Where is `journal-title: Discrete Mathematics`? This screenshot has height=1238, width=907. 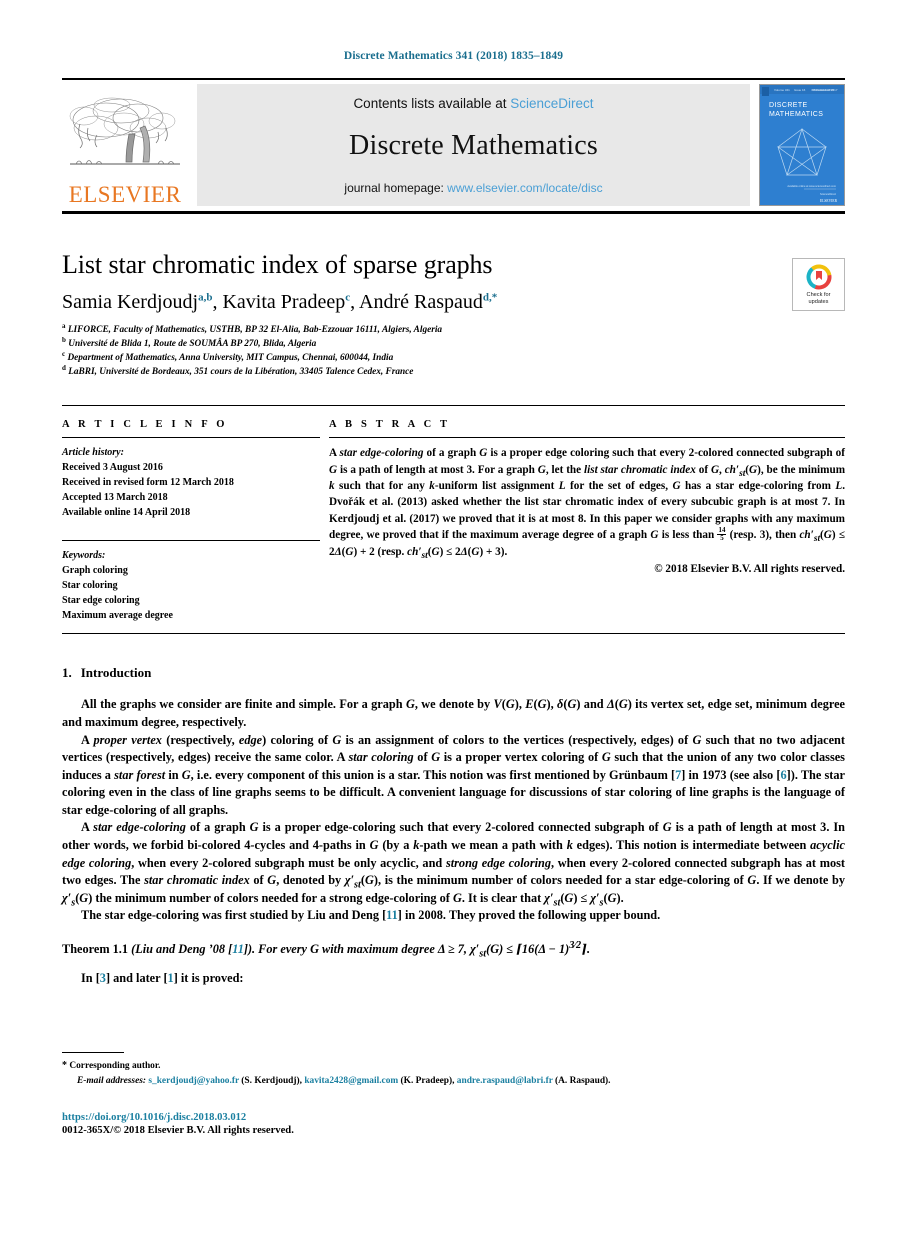 journal-title: Discrete Mathematics is located at coordinates (473, 145).